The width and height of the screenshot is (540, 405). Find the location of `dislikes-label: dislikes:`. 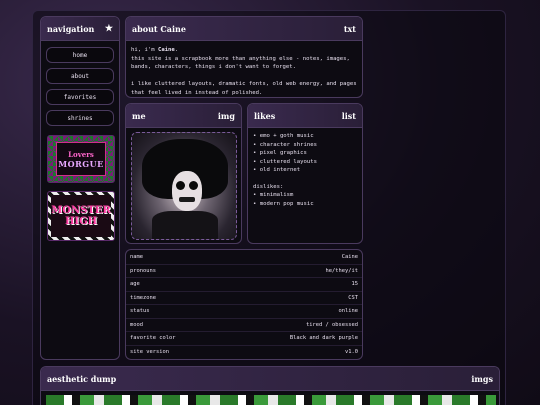

dislikes-label: dislikes: is located at coordinates (268, 186).